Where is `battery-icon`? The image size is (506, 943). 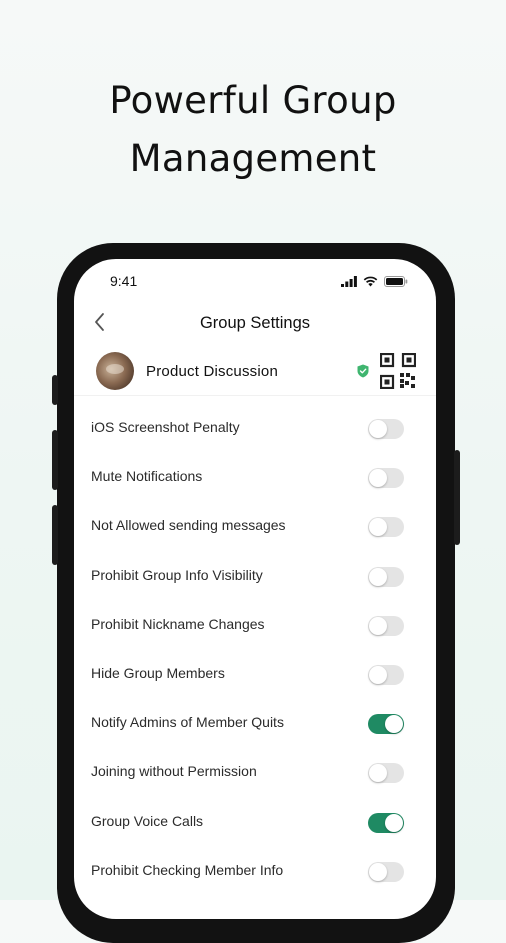 battery-icon is located at coordinates (396, 281).